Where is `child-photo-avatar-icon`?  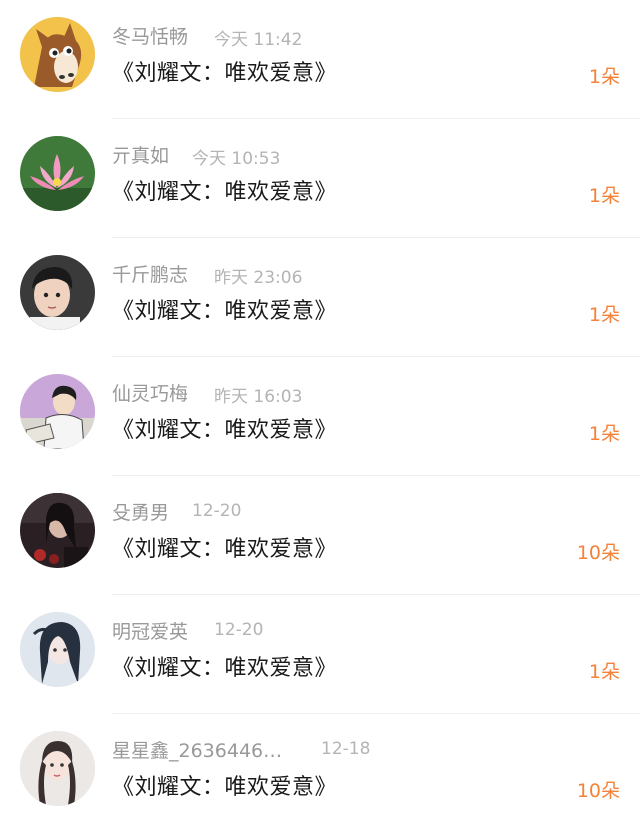
child-photo-avatar-icon is located at coordinates (57, 292).